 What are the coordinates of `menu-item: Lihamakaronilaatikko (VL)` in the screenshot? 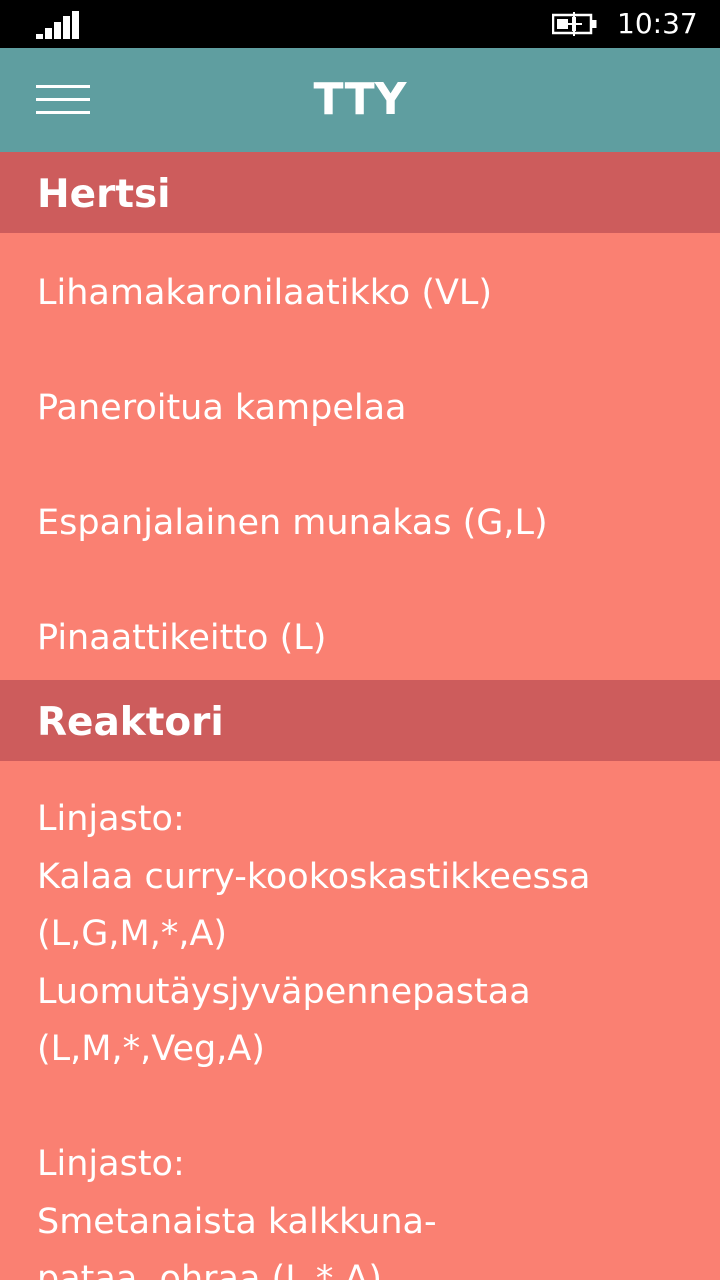 It's located at (265, 293).